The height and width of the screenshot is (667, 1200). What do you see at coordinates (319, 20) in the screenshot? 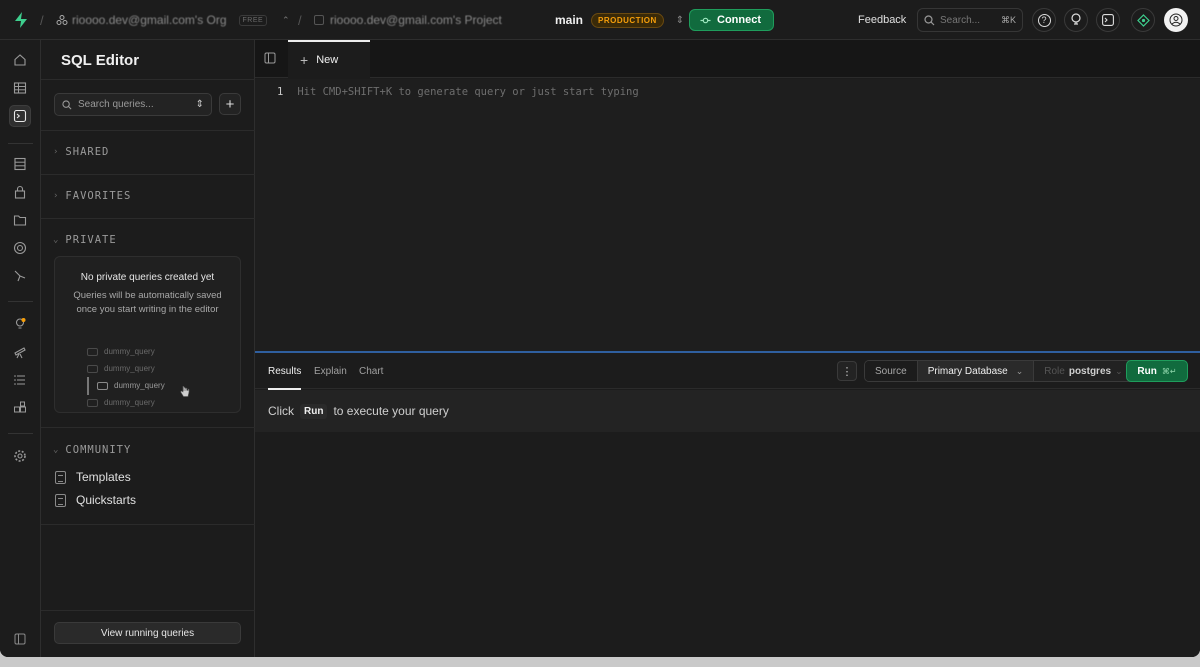
I see `project-icon` at bounding box center [319, 20].